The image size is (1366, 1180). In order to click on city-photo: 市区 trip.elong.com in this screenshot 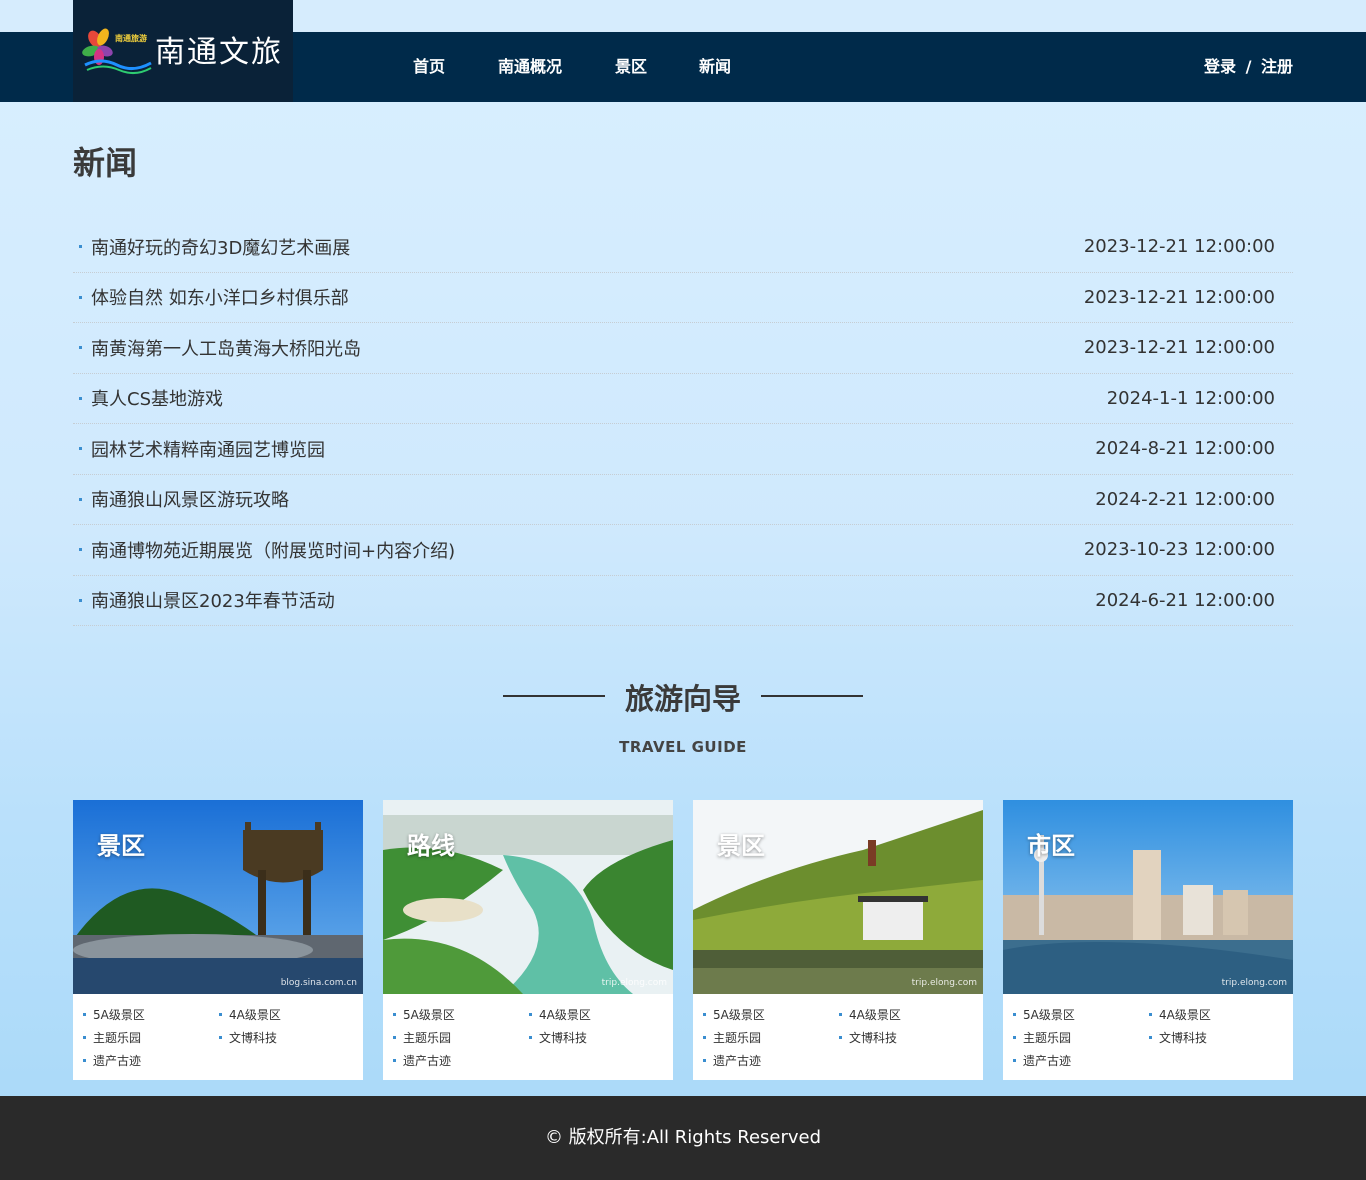, I will do `click(1148, 897)`.